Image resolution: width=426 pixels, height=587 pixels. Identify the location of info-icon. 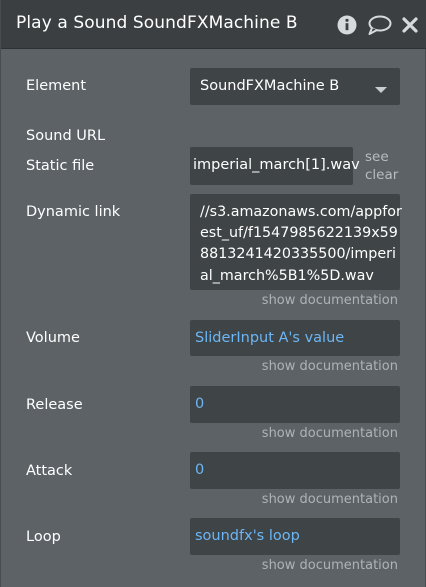
(347, 25).